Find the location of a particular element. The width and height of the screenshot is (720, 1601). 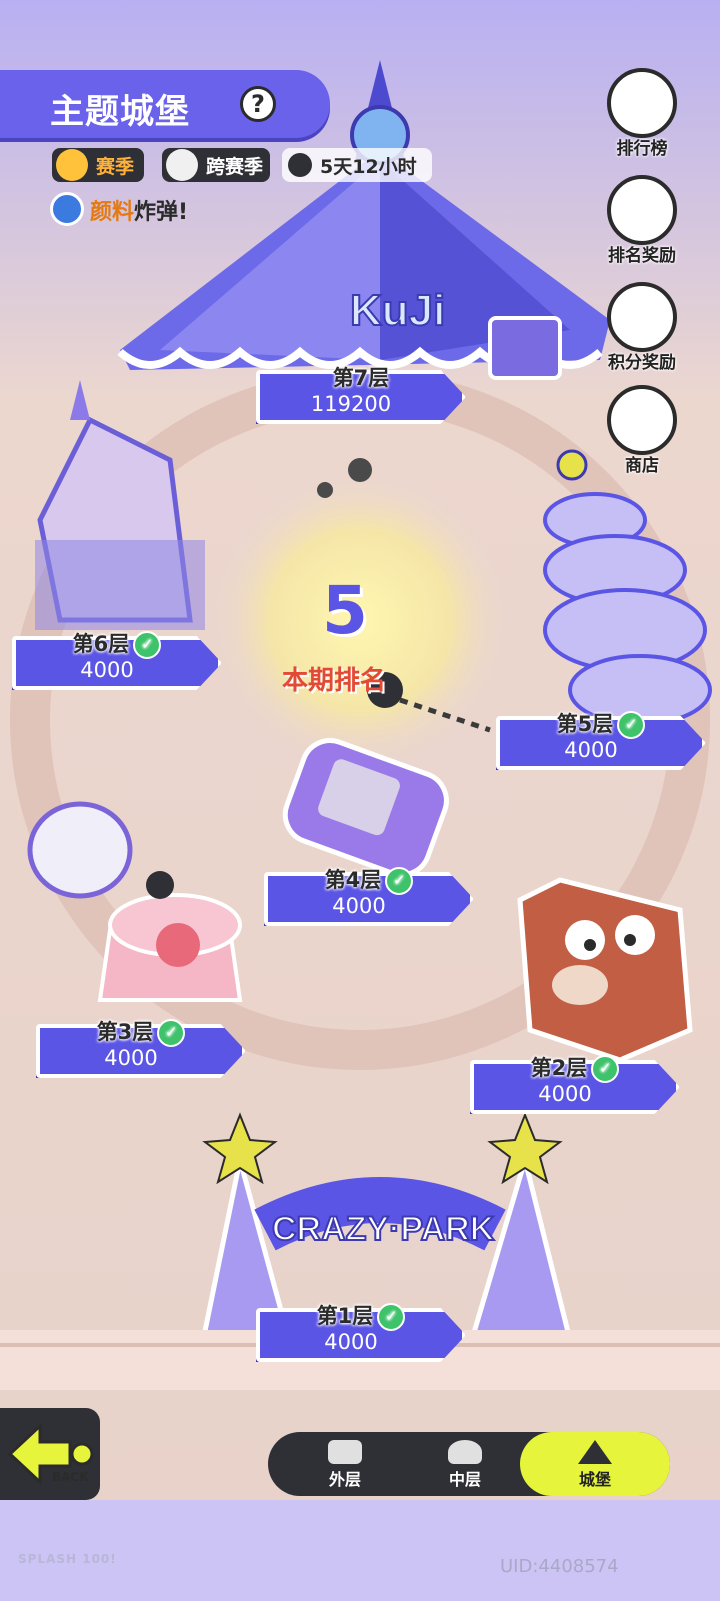

level-name: 第3层 is located at coordinates (125, 1032).